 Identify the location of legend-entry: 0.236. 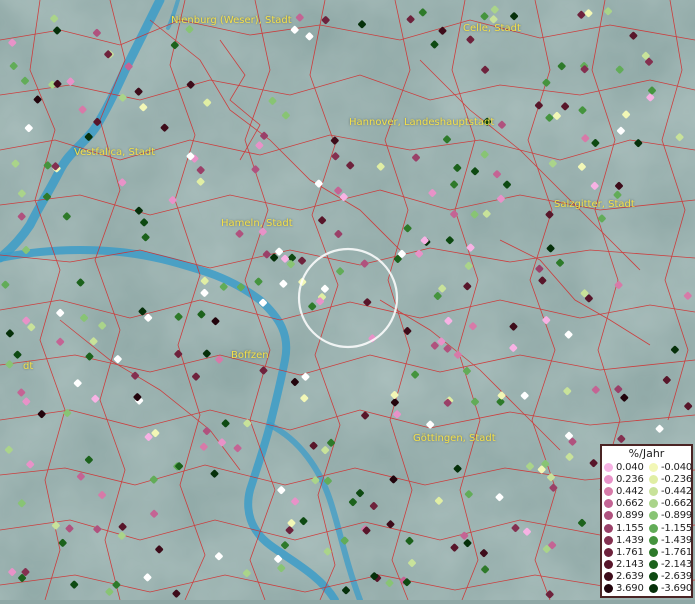
(623, 479).